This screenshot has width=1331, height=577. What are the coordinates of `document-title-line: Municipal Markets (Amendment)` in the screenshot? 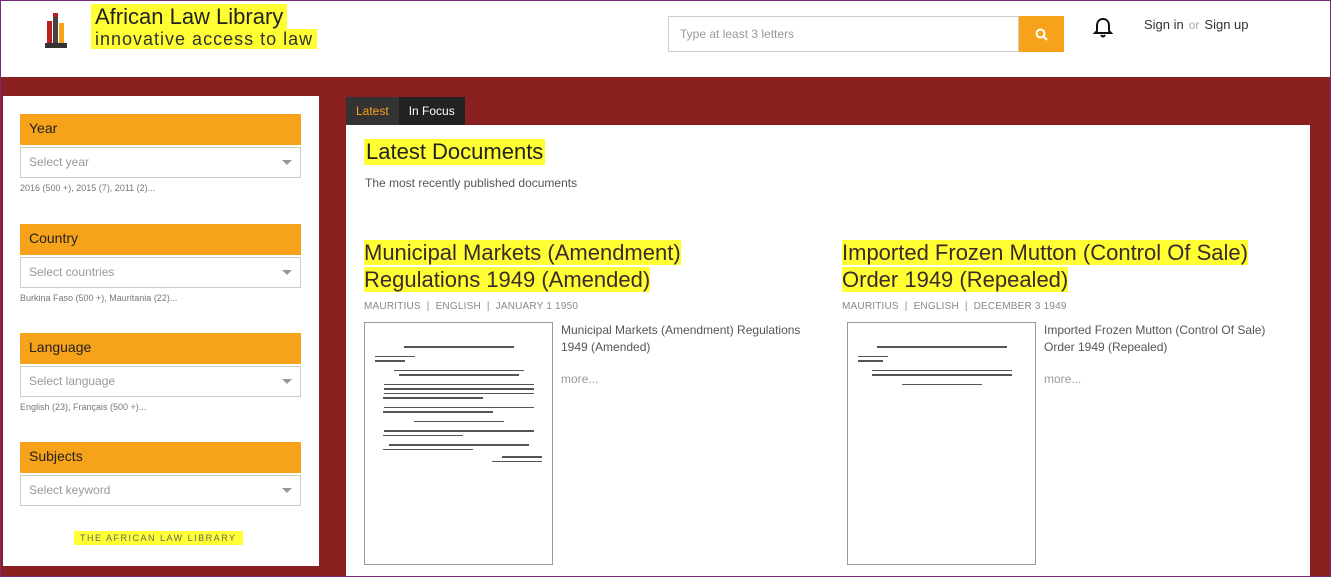 It's located at (522, 252).